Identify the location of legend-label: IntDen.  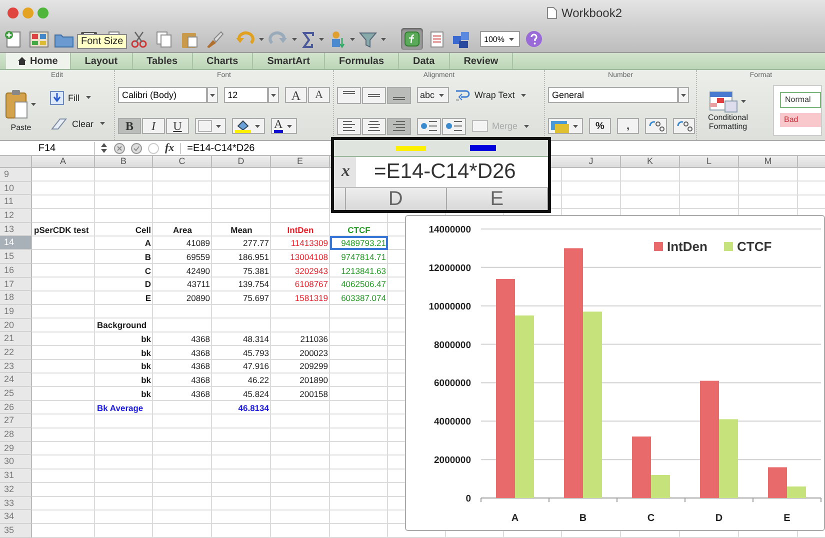
(687, 246).